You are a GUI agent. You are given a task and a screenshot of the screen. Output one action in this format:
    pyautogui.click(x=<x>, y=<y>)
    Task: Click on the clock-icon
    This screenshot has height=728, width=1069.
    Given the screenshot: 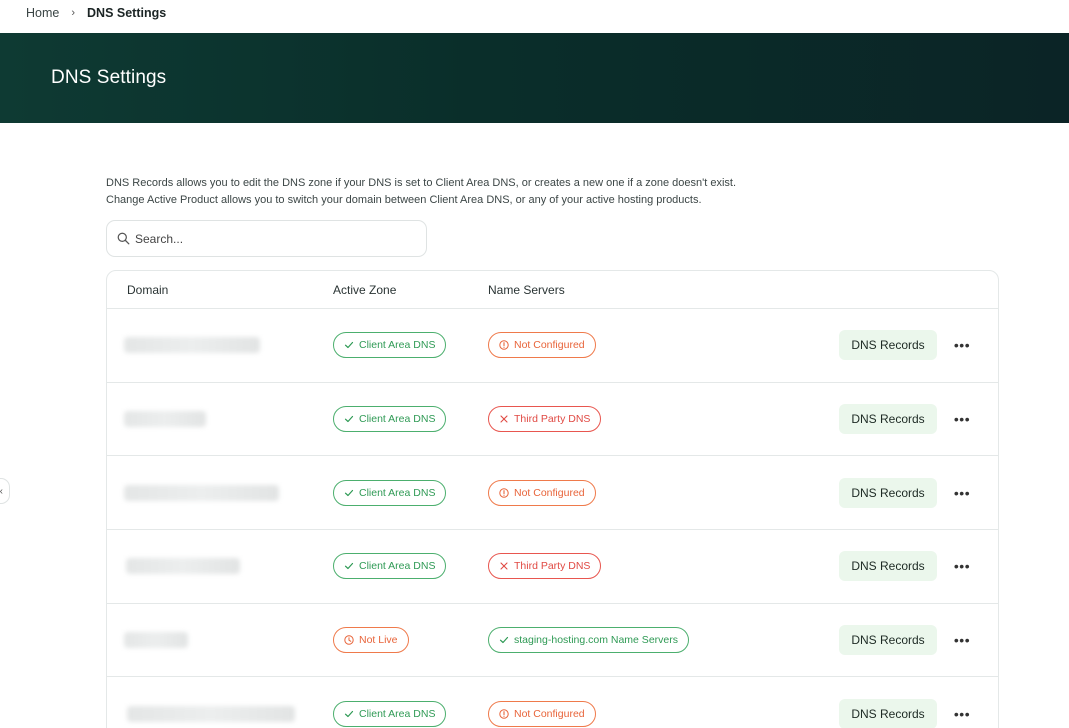 What is the action you would take?
    pyautogui.click(x=349, y=640)
    